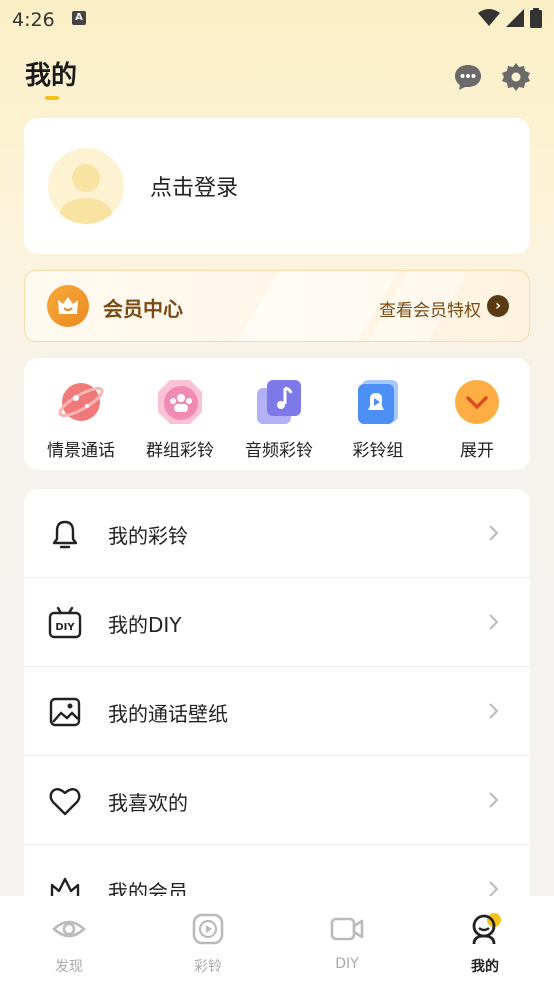  I want to click on page-header: 我的, so click(278, 82).